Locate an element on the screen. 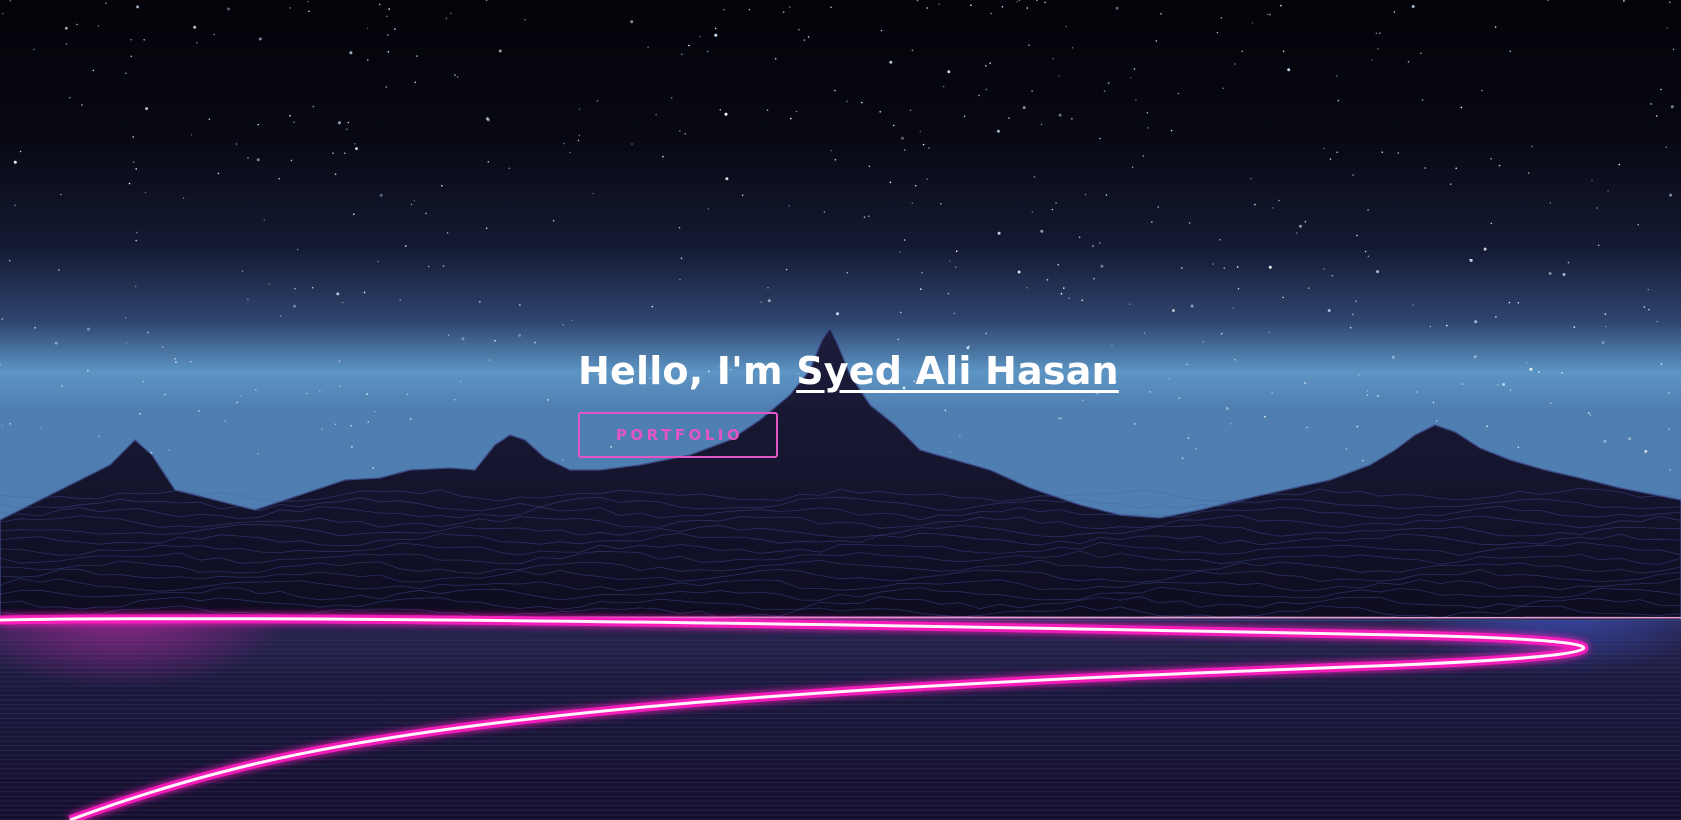  portfolio-button: PORTFOLIO is located at coordinates (678, 435).